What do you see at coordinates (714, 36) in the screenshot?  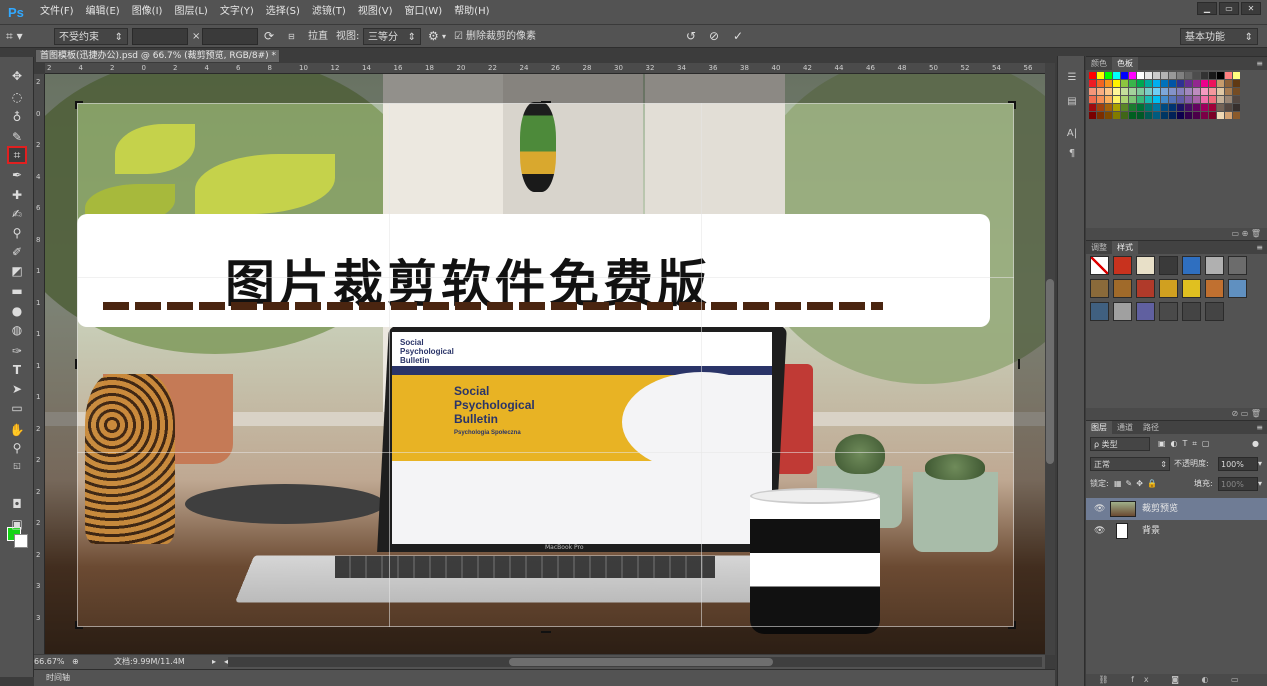 I see `cancel-icon: ⊘` at bounding box center [714, 36].